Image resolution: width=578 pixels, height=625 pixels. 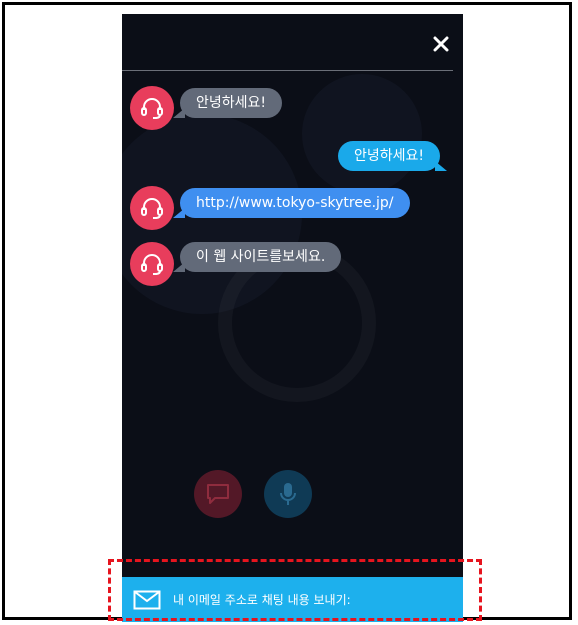 What do you see at coordinates (261, 257) in the screenshot?
I see `message-text: 이 웹 사이트를보세요.` at bounding box center [261, 257].